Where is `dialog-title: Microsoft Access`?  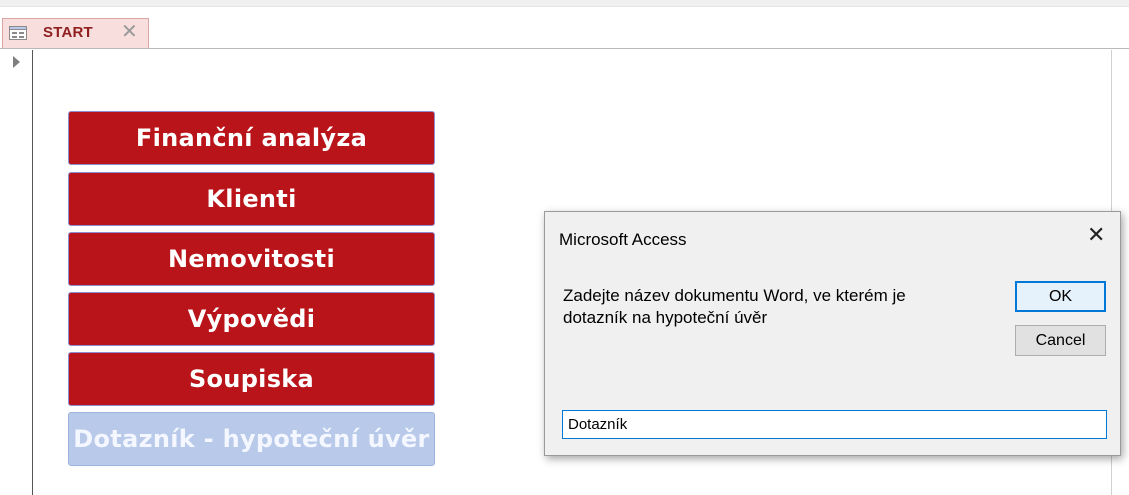 dialog-title: Microsoft Access is located at coordinates (623, 239).